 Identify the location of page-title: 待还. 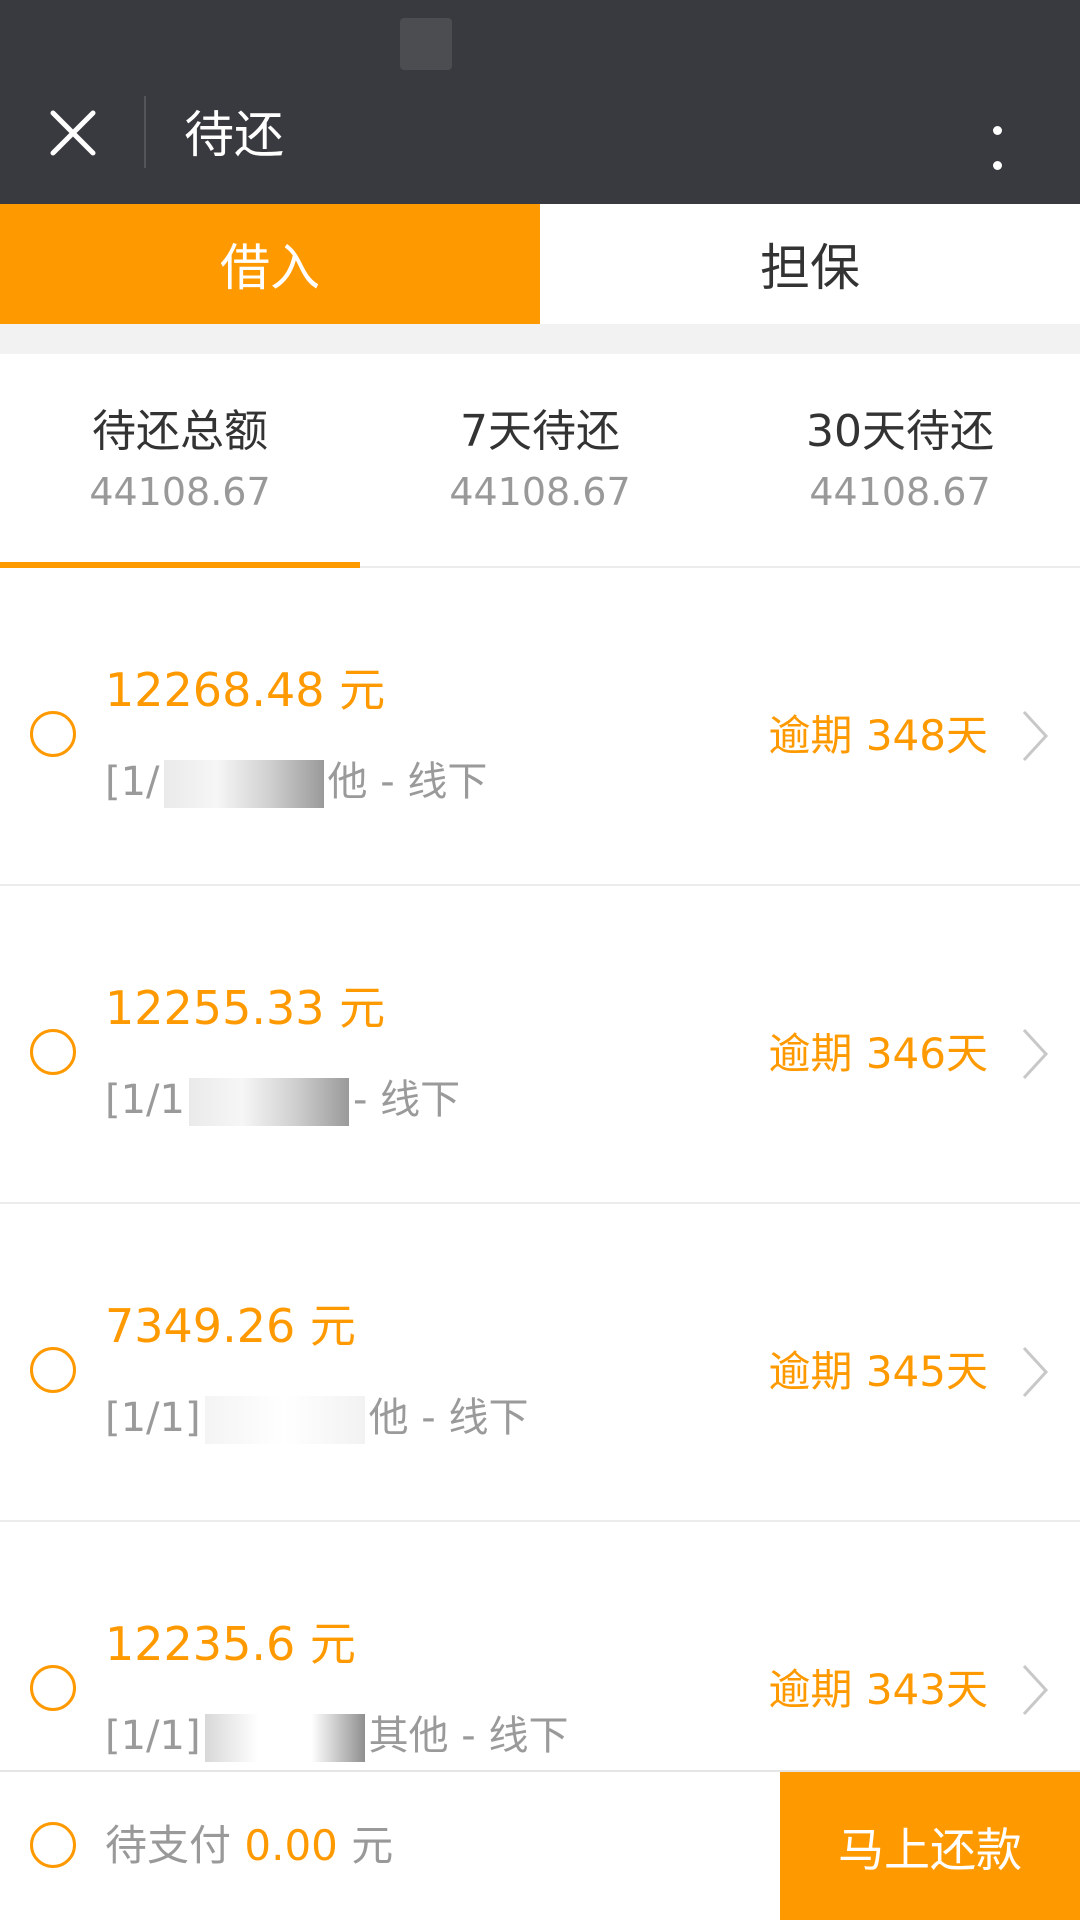
(234, 135).